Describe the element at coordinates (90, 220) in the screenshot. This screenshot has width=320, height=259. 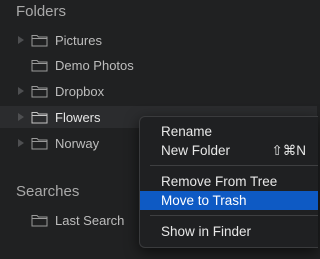
I see `tree-item-label: Last Search` at that location.